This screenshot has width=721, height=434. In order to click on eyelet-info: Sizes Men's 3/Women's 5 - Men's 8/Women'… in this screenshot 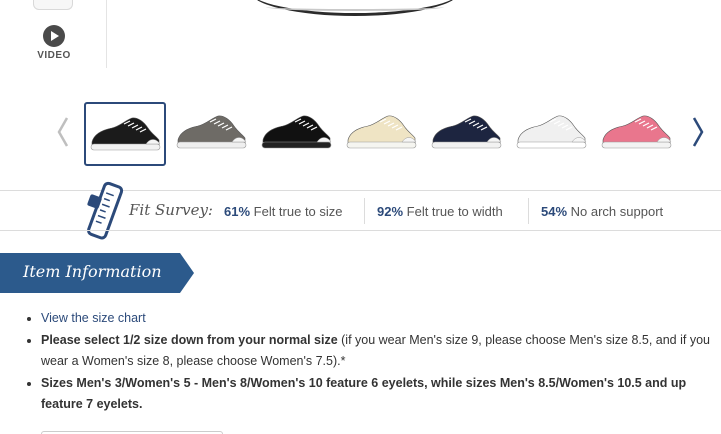, I will do `click(364, 393)`.